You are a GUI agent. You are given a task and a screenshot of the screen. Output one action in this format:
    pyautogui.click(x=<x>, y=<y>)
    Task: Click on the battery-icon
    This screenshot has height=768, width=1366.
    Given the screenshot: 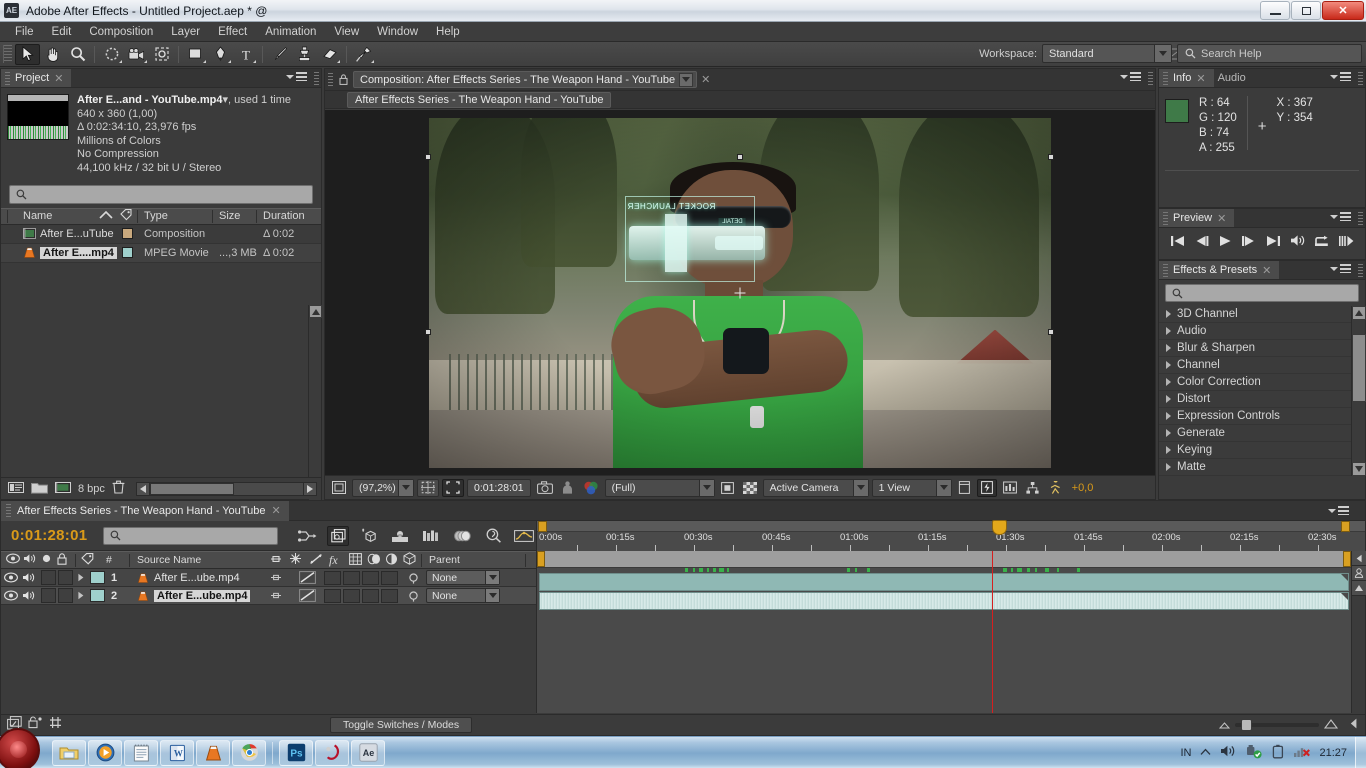 What is the action you would take?
    pyautogui.click(x=1278, y=753)
    